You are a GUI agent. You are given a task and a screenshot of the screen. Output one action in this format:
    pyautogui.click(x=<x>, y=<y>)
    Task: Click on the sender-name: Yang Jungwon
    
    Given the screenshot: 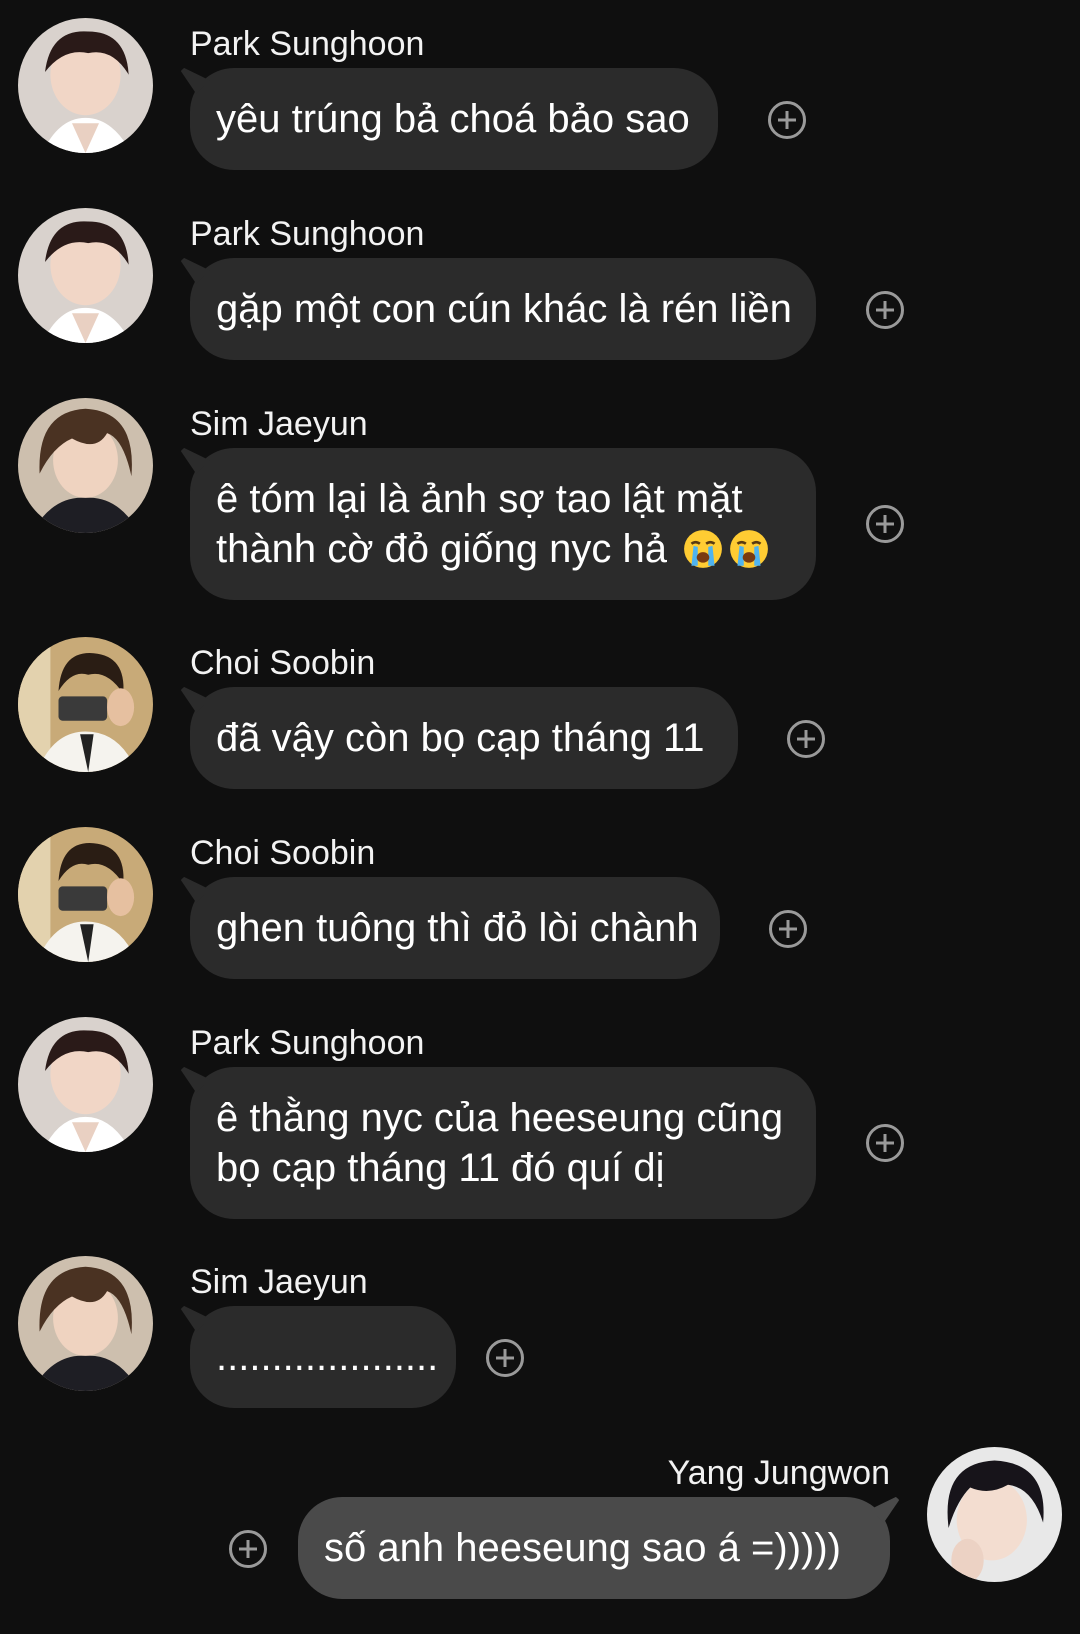 What is the action you would take?
    pyautogui.click(x=778, y=1473)
    